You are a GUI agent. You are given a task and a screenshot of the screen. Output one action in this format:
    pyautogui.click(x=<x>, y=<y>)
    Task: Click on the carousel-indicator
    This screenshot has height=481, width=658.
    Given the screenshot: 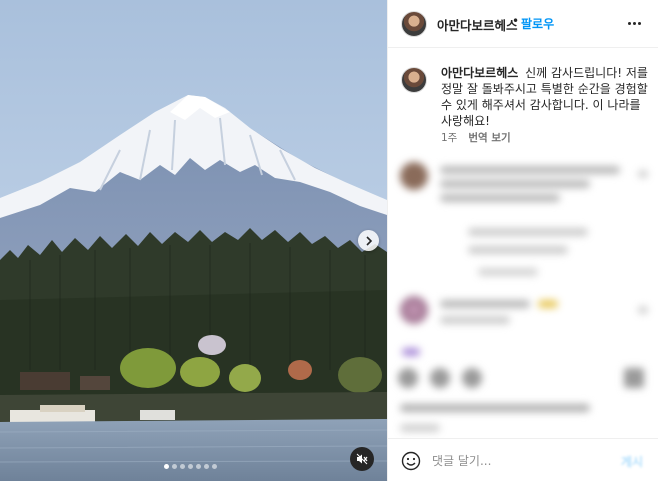 What is the action you would take?
    pyautogui.click(x=190, y=466)
    